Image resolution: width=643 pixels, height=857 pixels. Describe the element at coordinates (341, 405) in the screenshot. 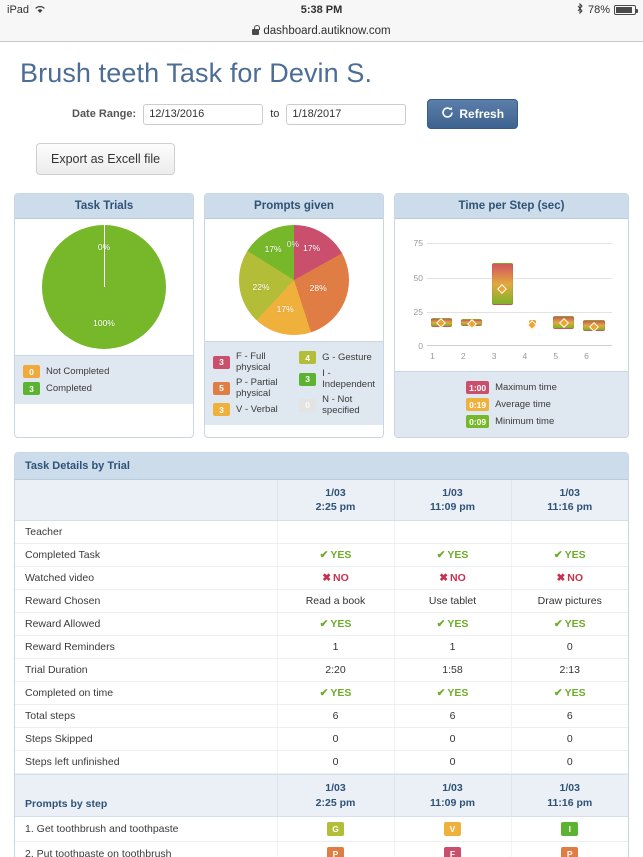

I see `legend-label-n: N - Not specified` at that location.